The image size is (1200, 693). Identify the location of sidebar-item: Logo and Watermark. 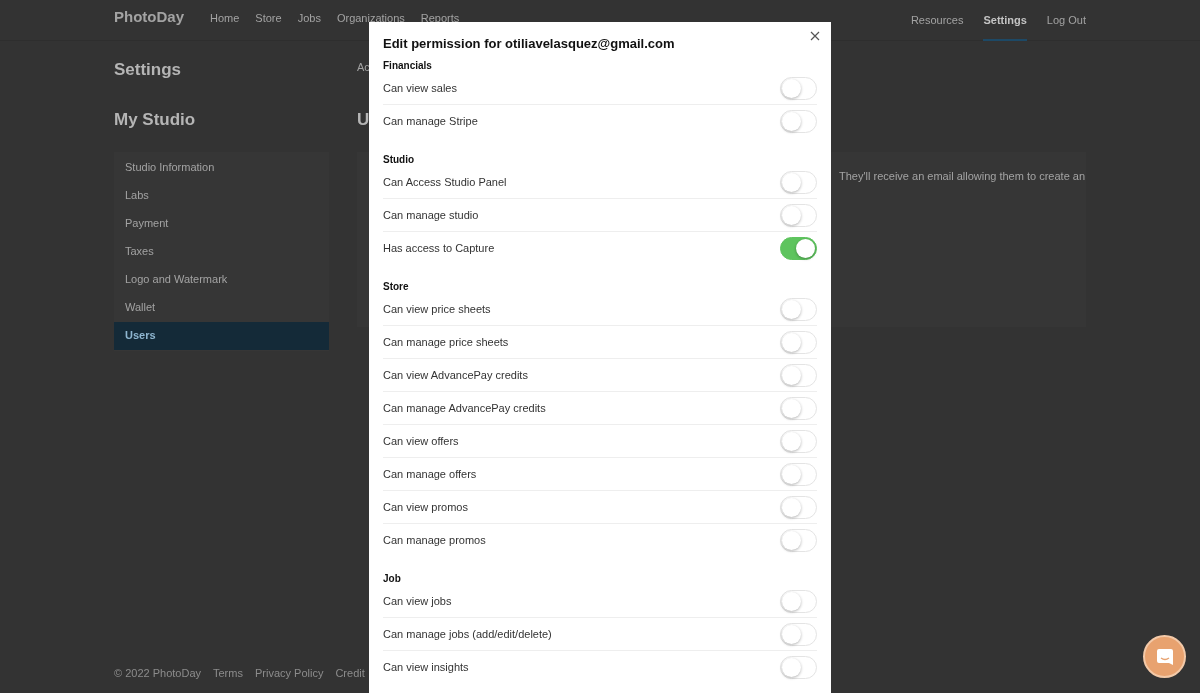
(221, 279).